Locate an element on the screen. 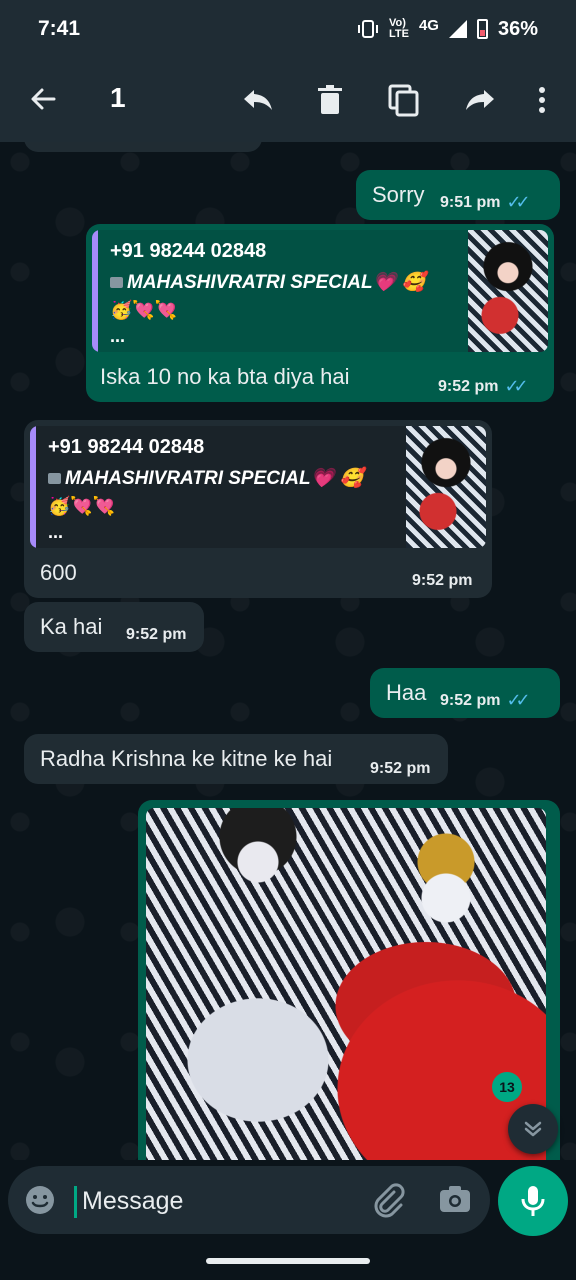 The width and height of the screenshot is (576, 1280). copy-icon is located at coordinates (404, 100).